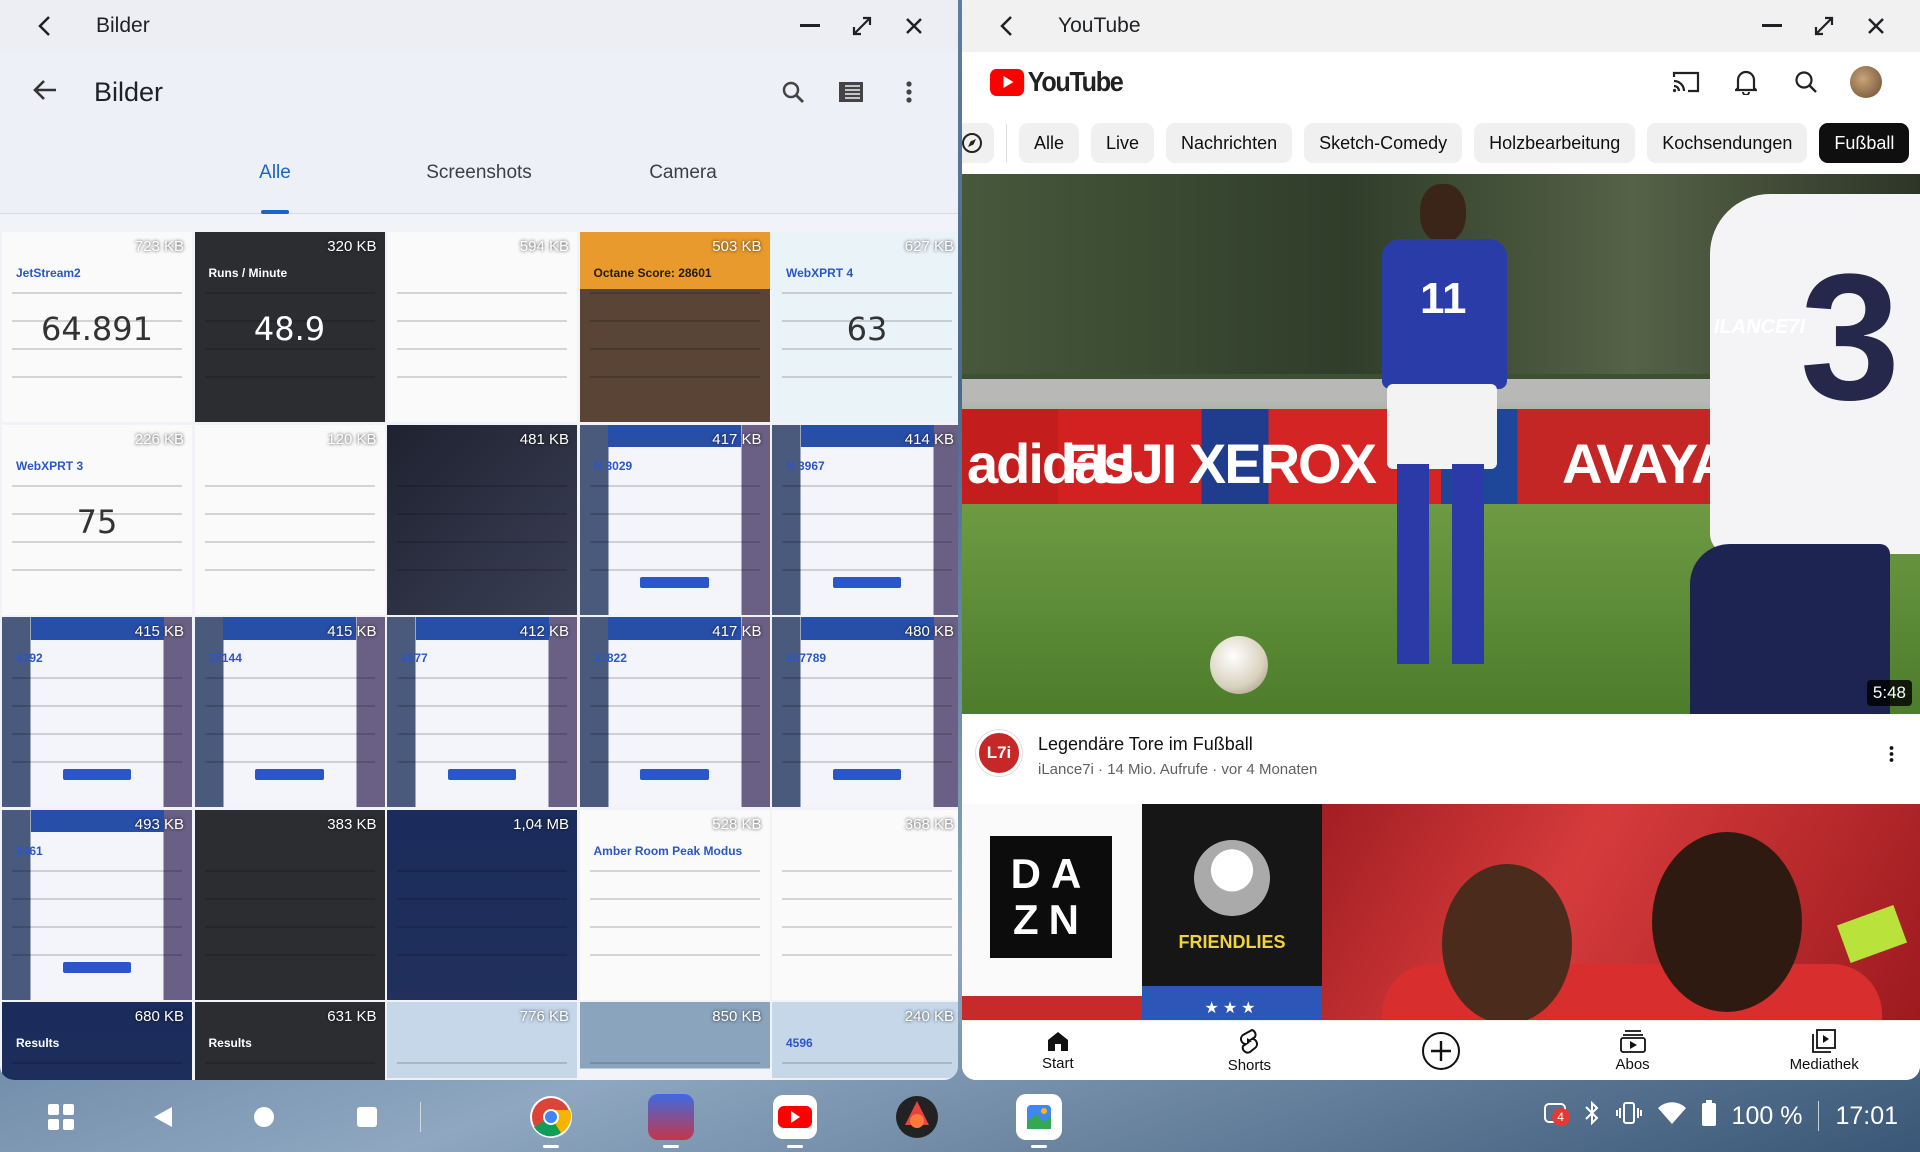 The width and height of the screenshot is (1920, 1152). I want to click on chip-kochsendungen: Kochsendungen, so click(1727, 143).